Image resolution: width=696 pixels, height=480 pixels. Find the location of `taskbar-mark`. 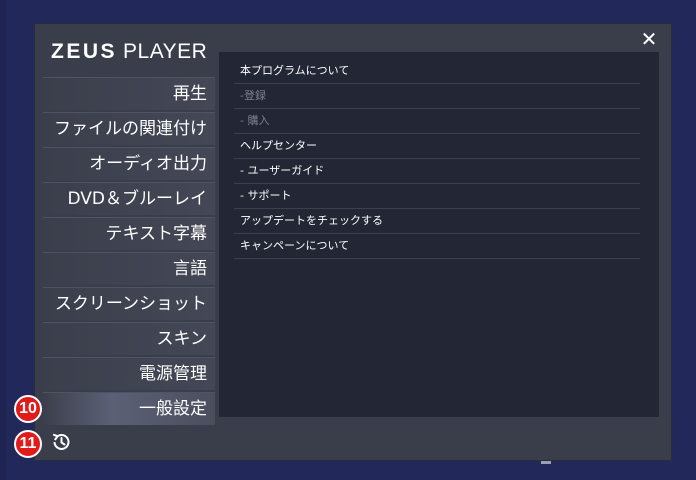

taskbar-mark is located at coordinates (546, 462).